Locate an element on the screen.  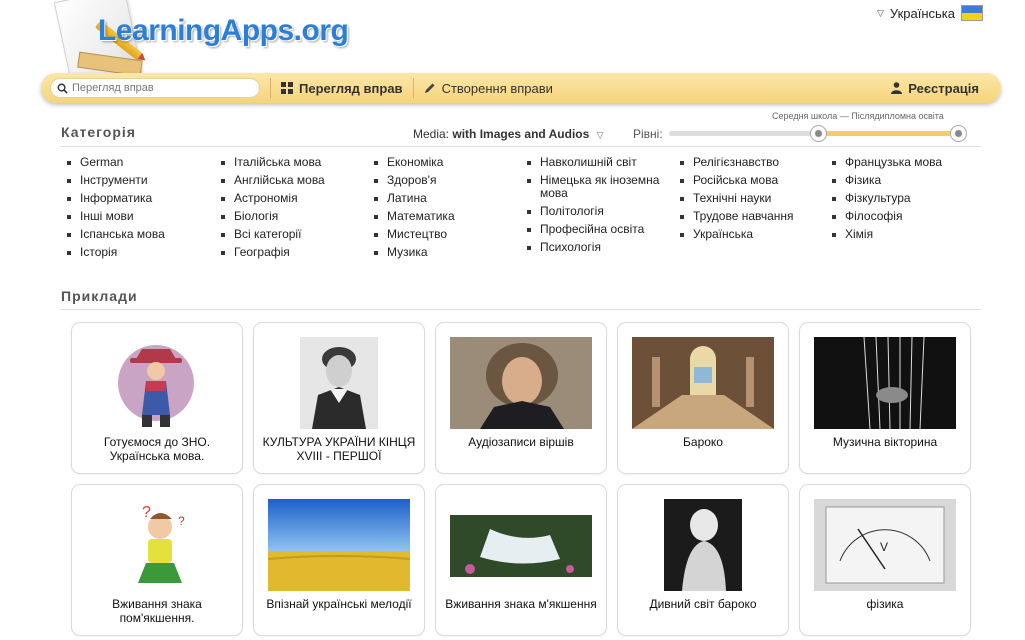
levels-slider-start-handle is located at coordinates (818, 133).